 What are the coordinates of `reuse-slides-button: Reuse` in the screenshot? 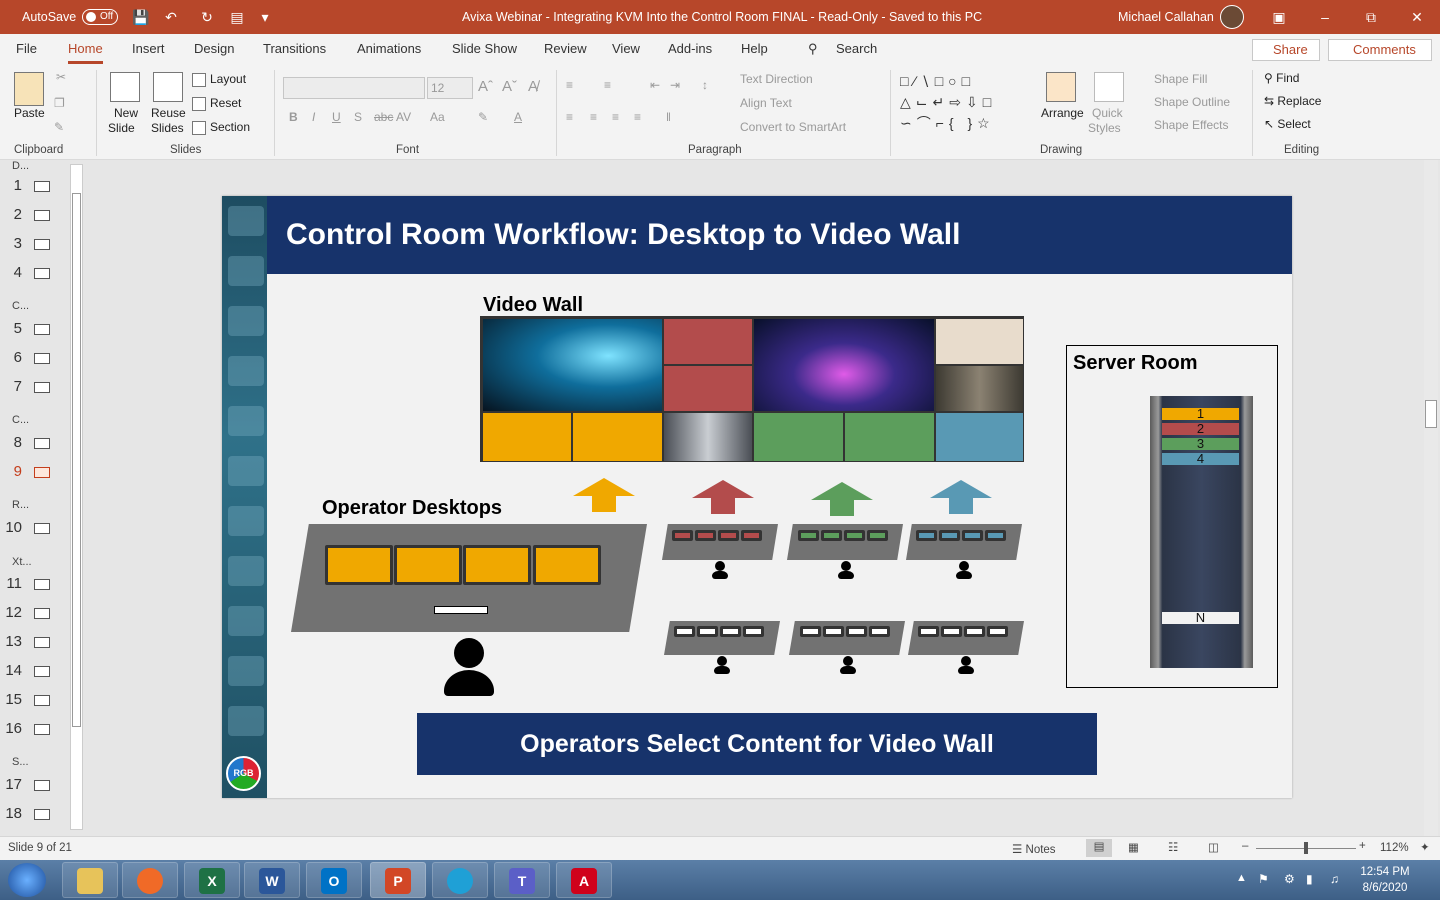 It's located at (168, 113).